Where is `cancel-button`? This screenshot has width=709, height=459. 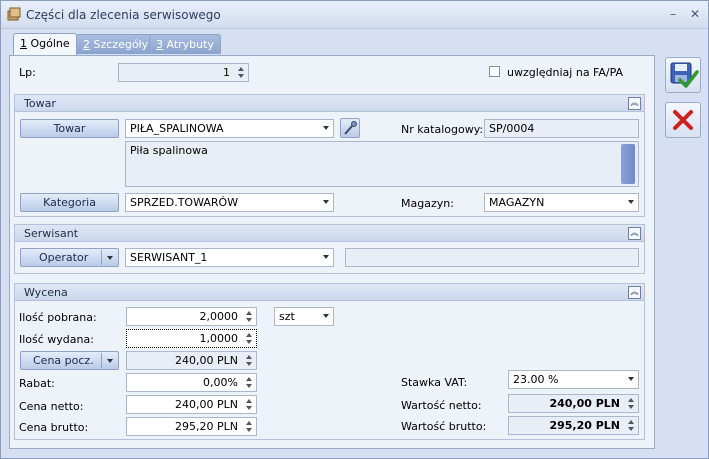
cancel-button is located at coordinates (683, 120).